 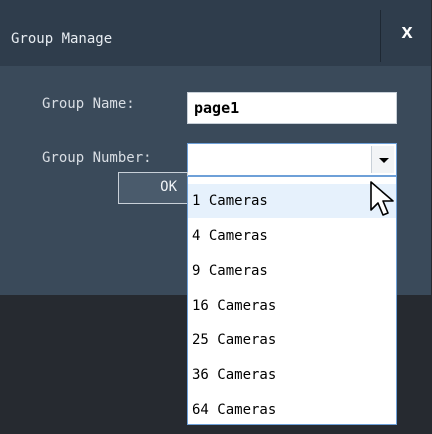 I want to click on dropdown-option-16-cameras: 16 Cameras, so click(x=292, y=306).